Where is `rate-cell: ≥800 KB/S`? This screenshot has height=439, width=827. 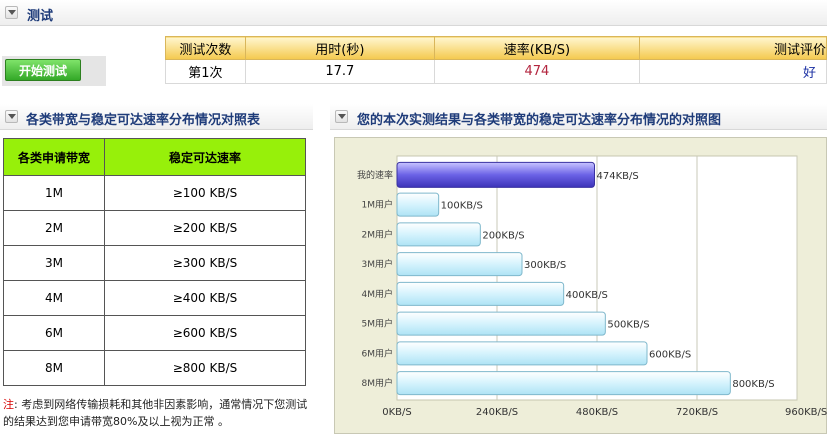
rate-cell: ≥800 KB/S is located at coordinates (205, 368).